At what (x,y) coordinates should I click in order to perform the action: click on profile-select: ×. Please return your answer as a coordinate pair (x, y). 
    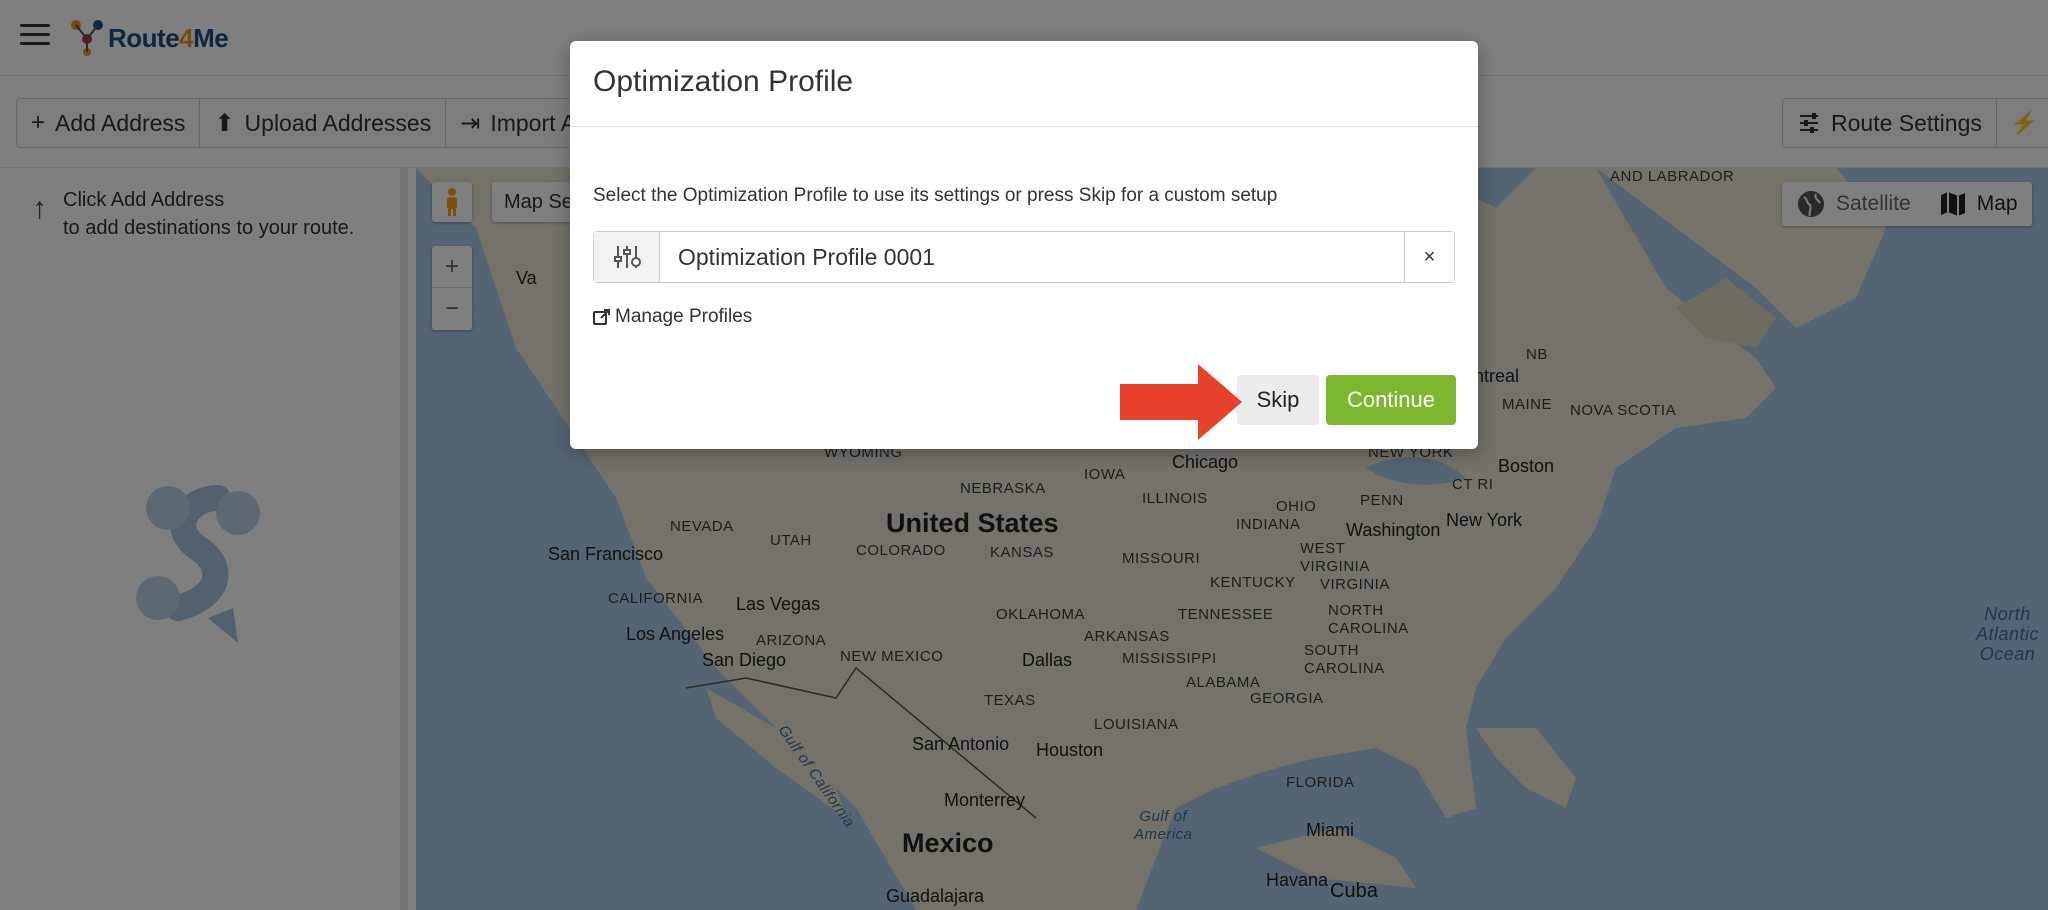
    Looking at the image, I should click on (1024, 257).